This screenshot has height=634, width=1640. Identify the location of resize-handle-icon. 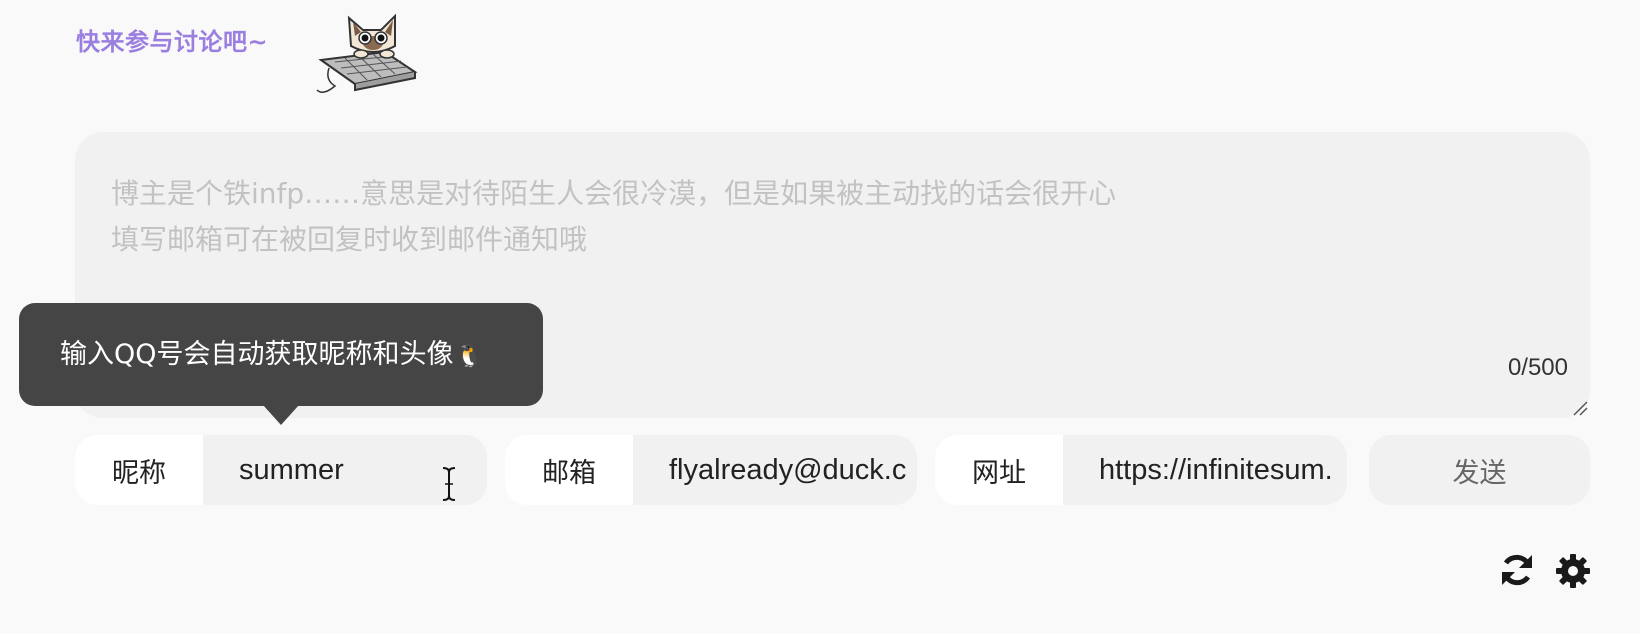
(1580, 408).